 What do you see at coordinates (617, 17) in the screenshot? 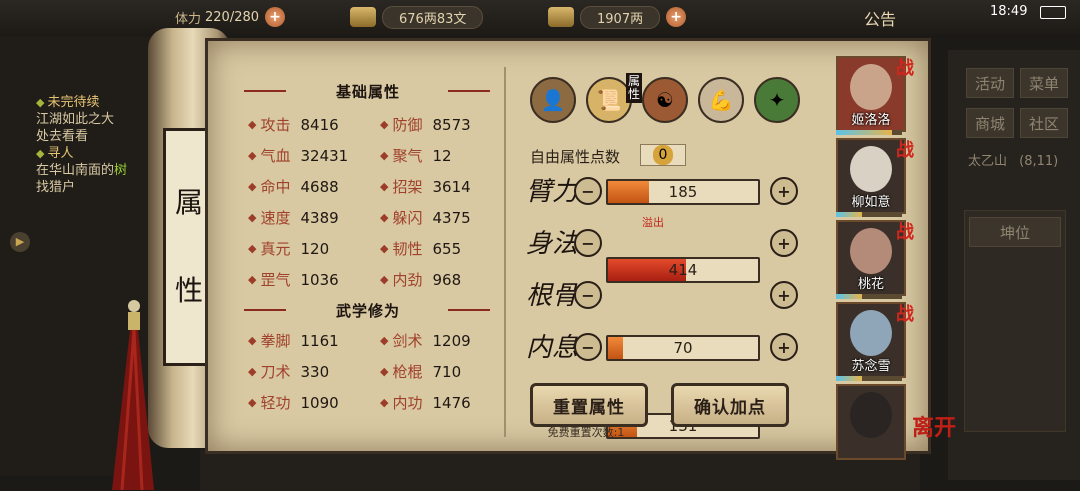
I see `gold-resource: 1907两 +` at bounding box center [617, 17].